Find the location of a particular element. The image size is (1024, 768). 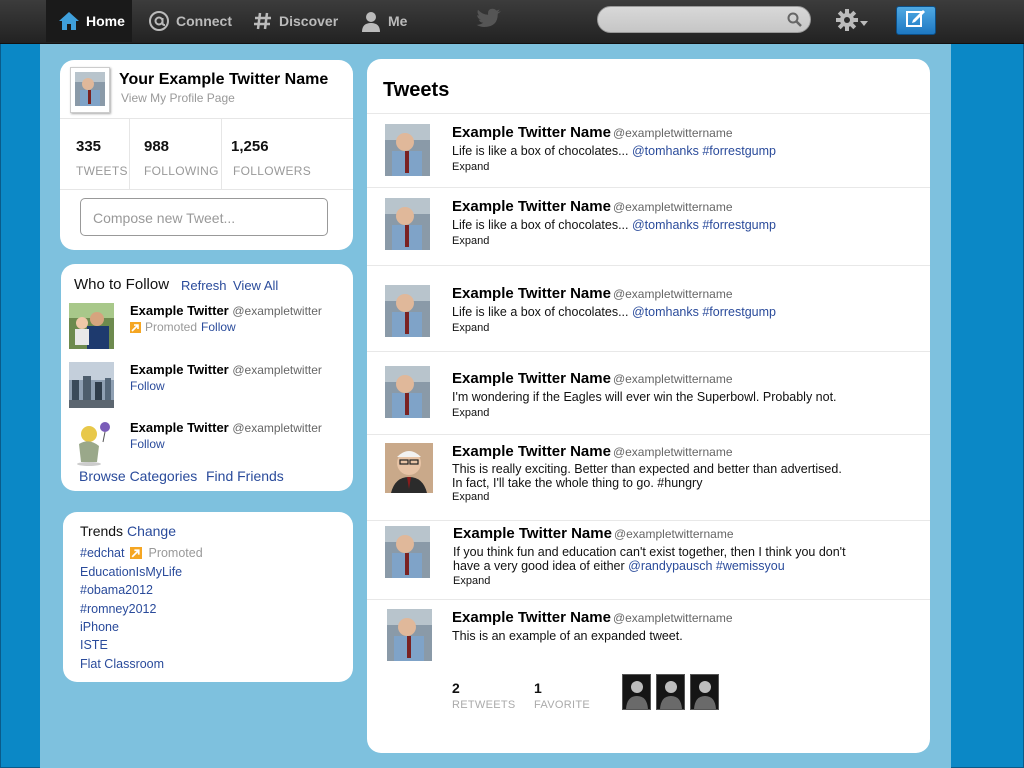

find-friends-link: Find Friends is located at coordinates (245, 476).